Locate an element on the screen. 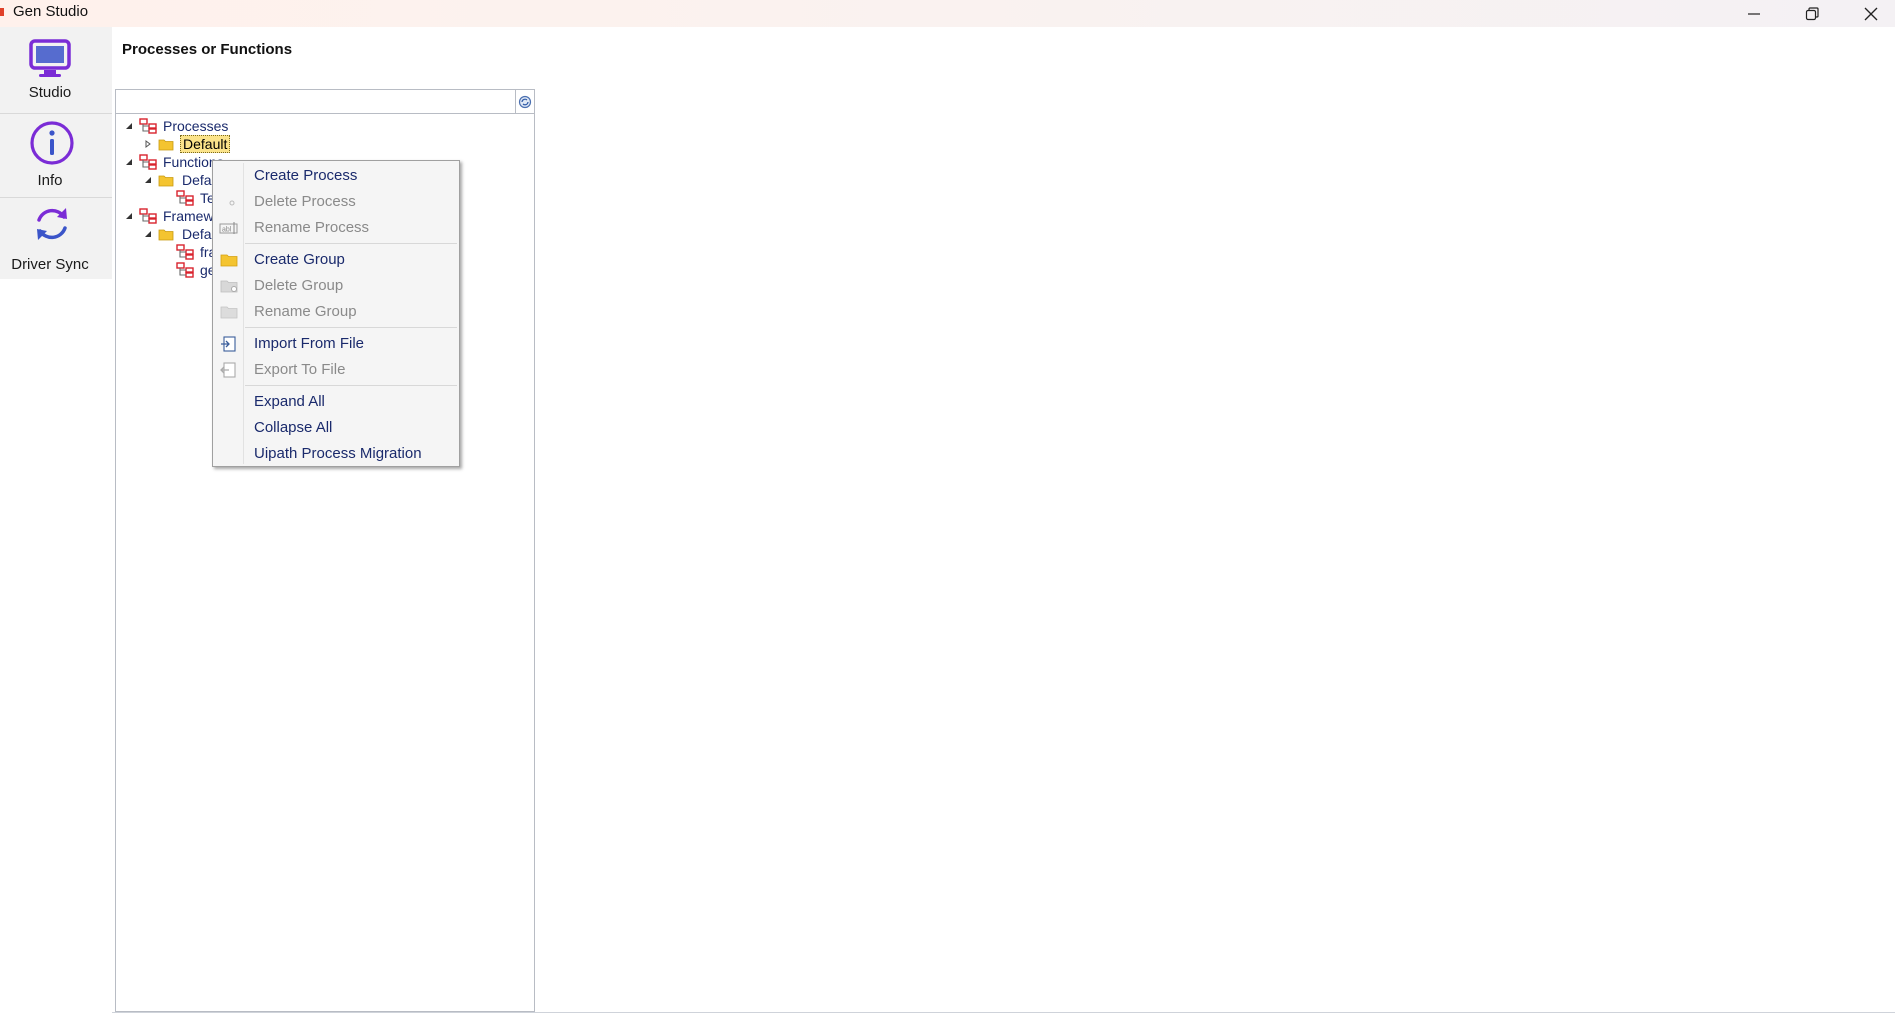 This screenshot has width=1895, height=1017. menu-item-delete-process: Delete Process is located at coordinates (336, 202).